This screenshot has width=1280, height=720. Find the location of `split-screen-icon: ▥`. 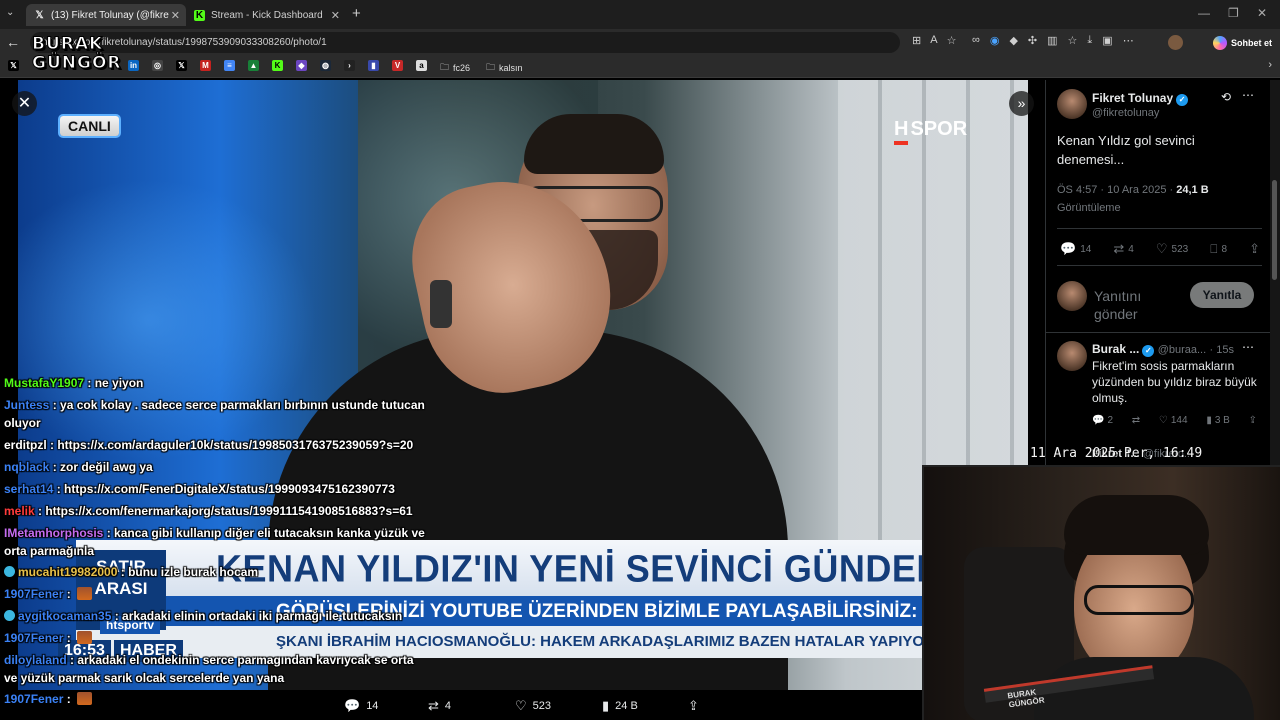

split-screen-icon: ▥ is located at coordinates (1052, 40).